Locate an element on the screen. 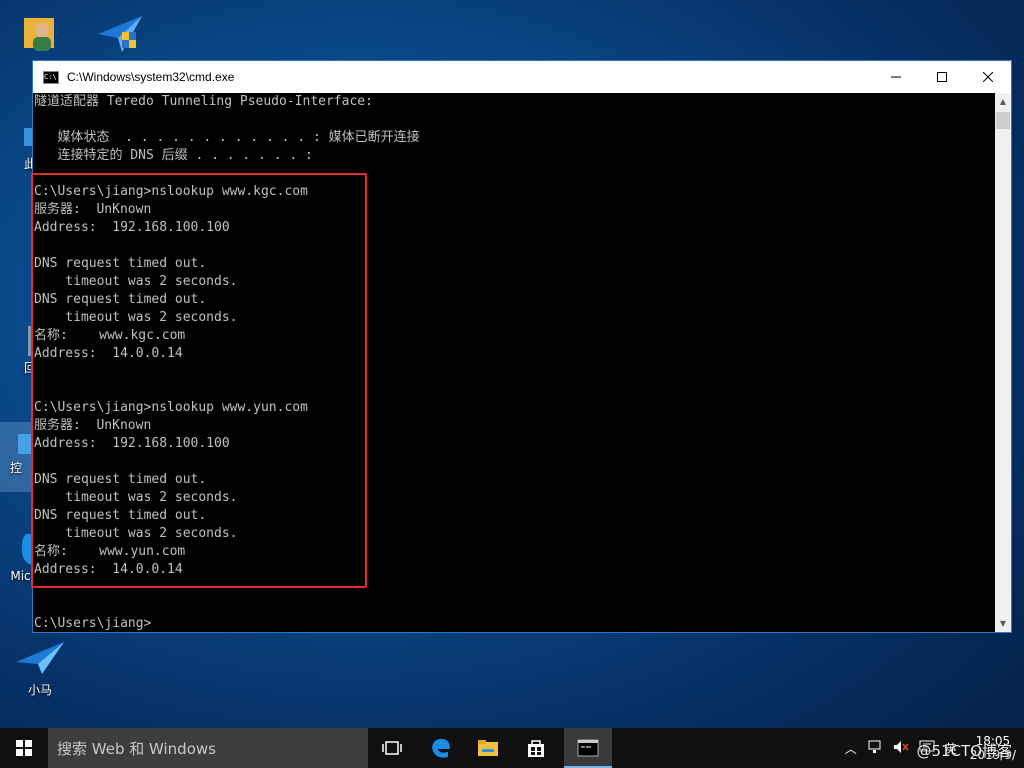  taskbar-file-explorer-button is located at coordinates (488, 748).